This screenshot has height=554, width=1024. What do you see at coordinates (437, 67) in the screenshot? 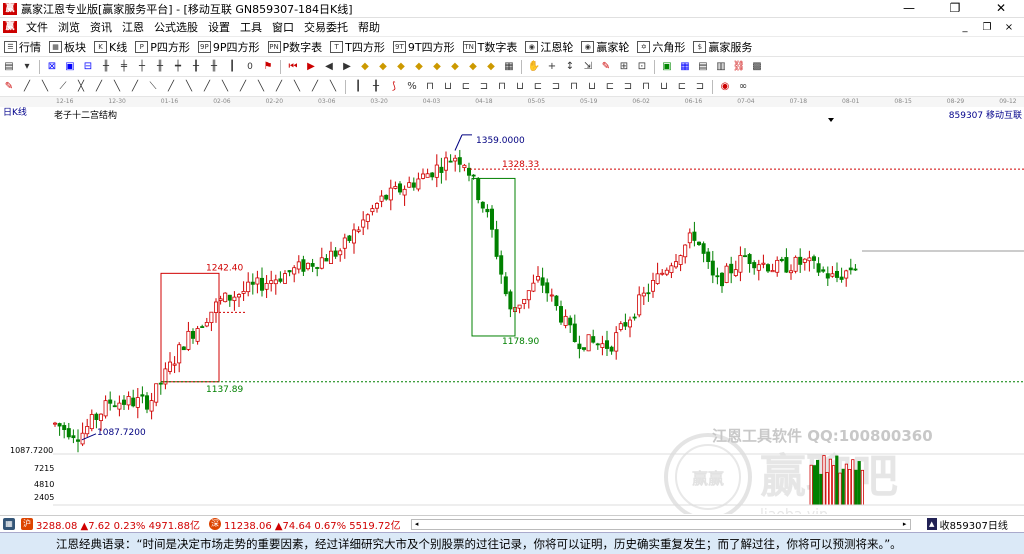
I see `toolbar-diamond5-icon: ◆` at bounding box center [437, 67].